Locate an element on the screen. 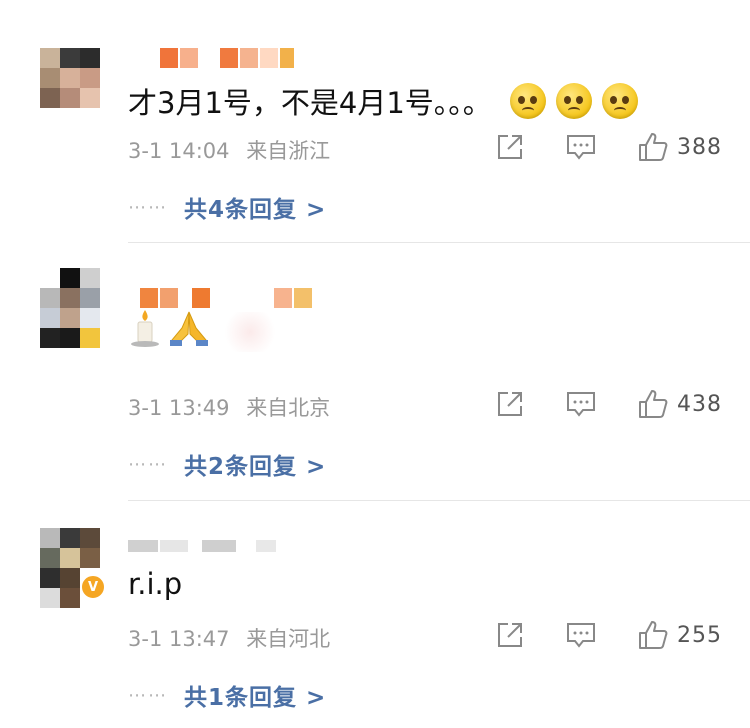 This screenshot has width=750, height=728. comment-actions: 388 is located at coordinates (608, 147).